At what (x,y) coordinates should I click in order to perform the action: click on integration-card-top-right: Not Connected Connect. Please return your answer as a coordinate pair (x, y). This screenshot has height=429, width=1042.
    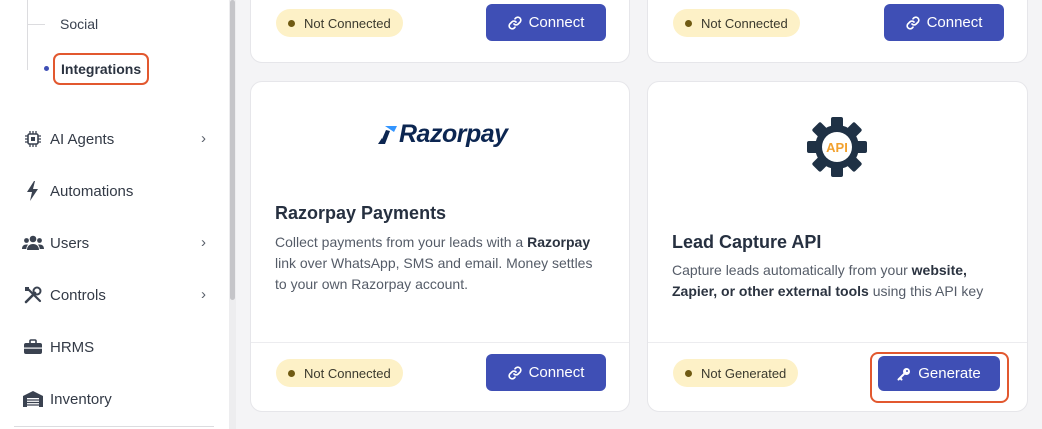
    Looking at the image, I should click on (837, 31).